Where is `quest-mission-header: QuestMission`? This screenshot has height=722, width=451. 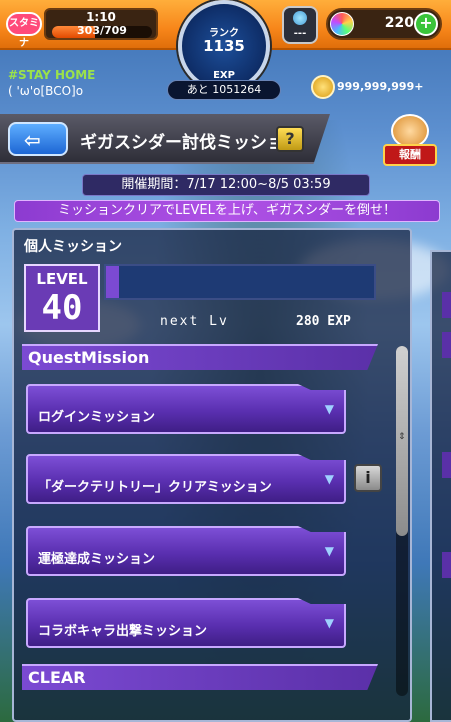
quest-mission-header: QuestMission is located at coordinates (200, 357).